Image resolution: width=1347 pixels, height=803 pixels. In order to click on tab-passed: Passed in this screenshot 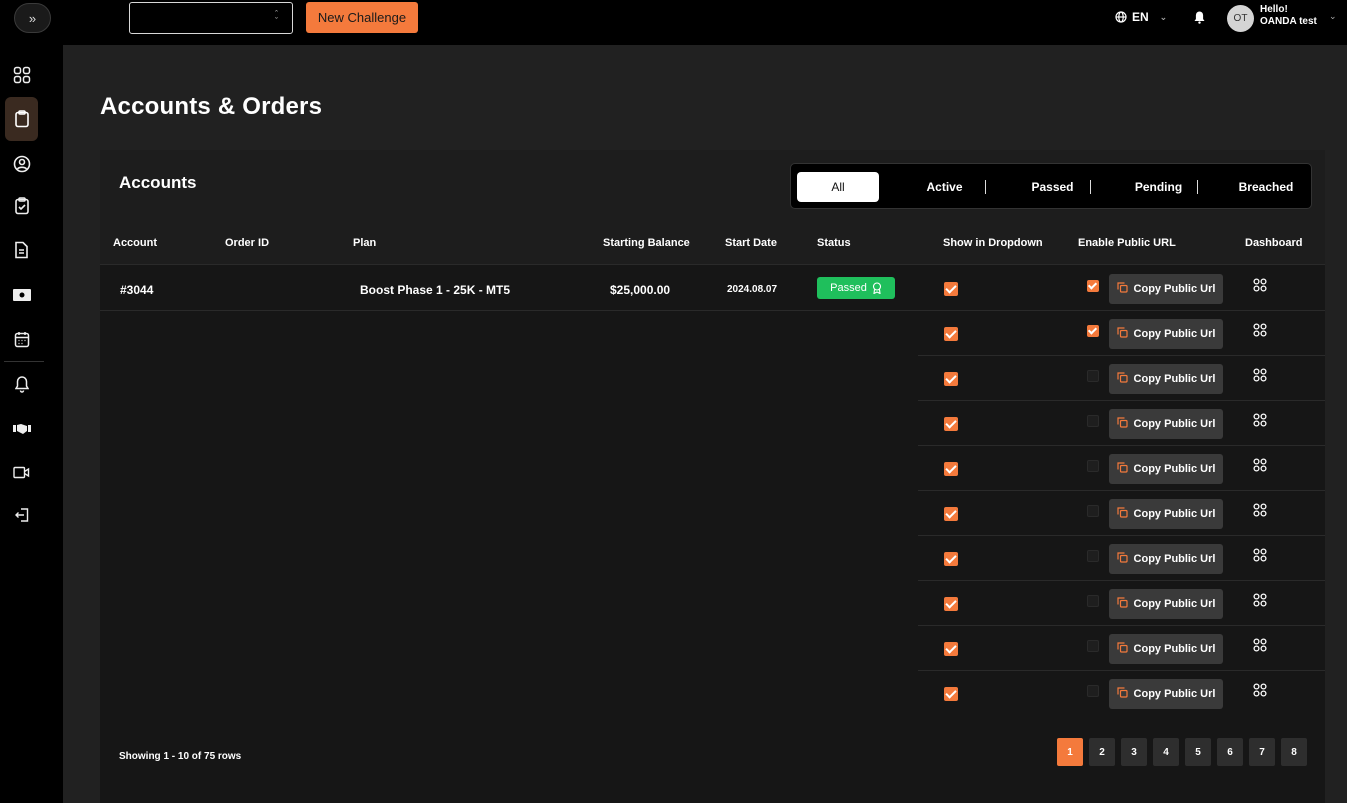, I will do `click(1052, 187)`.